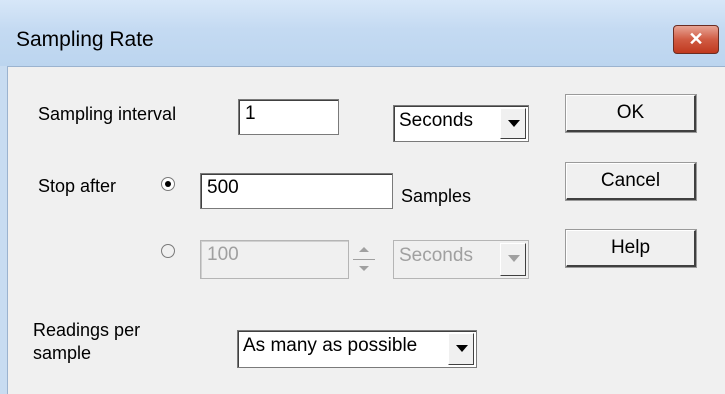  Describe the element at coordinates (274, 259) in the screenshot. I see `time-value-input: 100` at that location.